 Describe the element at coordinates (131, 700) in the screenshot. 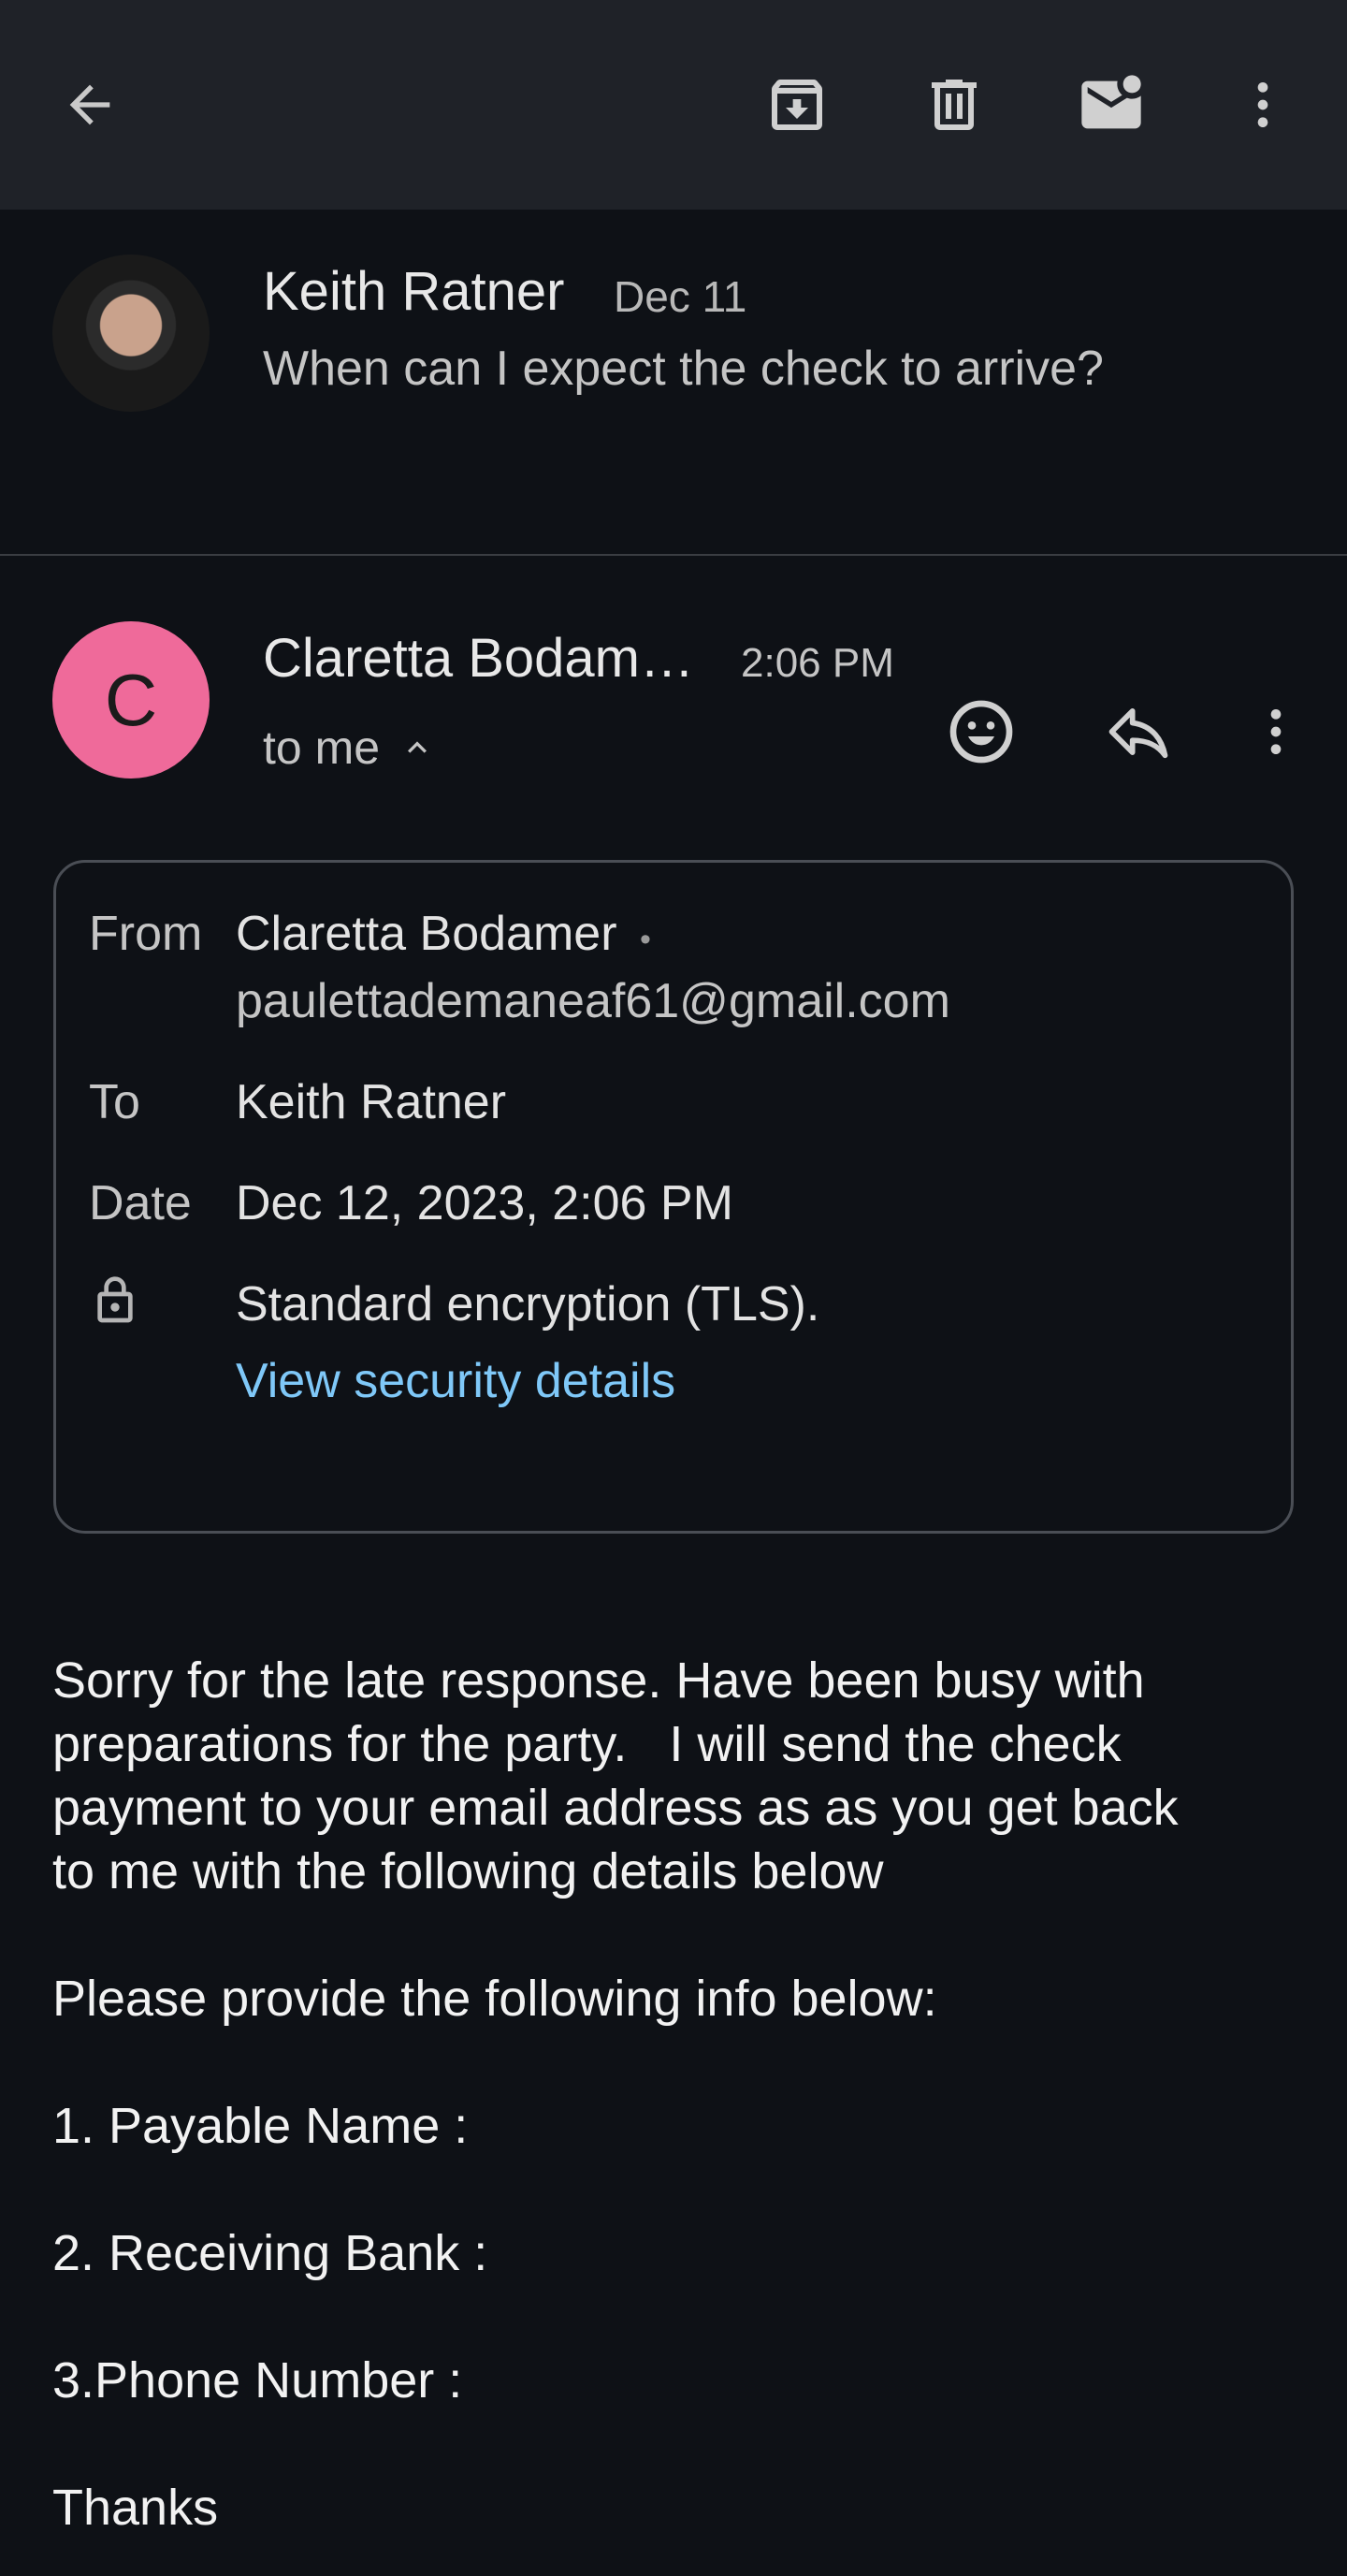

I see `sender-avatar: C` at that location.